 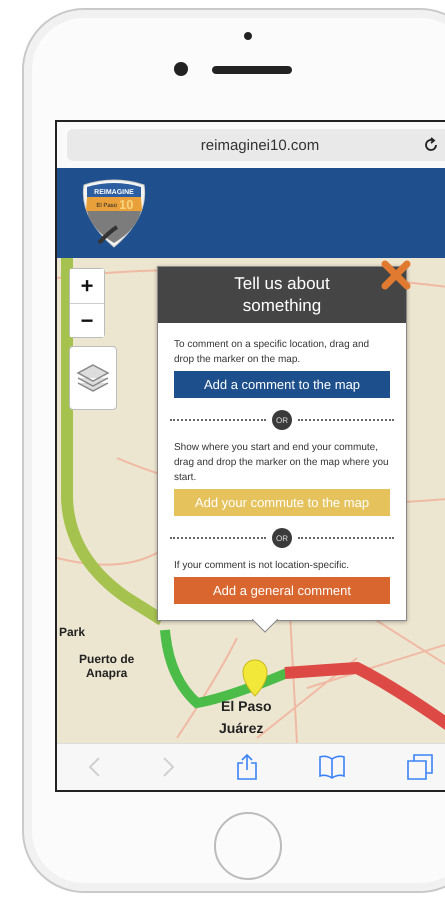 What do you see at coordinates (246, 706) in the screenshot?
I see `place-label: El Paso` at bounding box center [246, 706].